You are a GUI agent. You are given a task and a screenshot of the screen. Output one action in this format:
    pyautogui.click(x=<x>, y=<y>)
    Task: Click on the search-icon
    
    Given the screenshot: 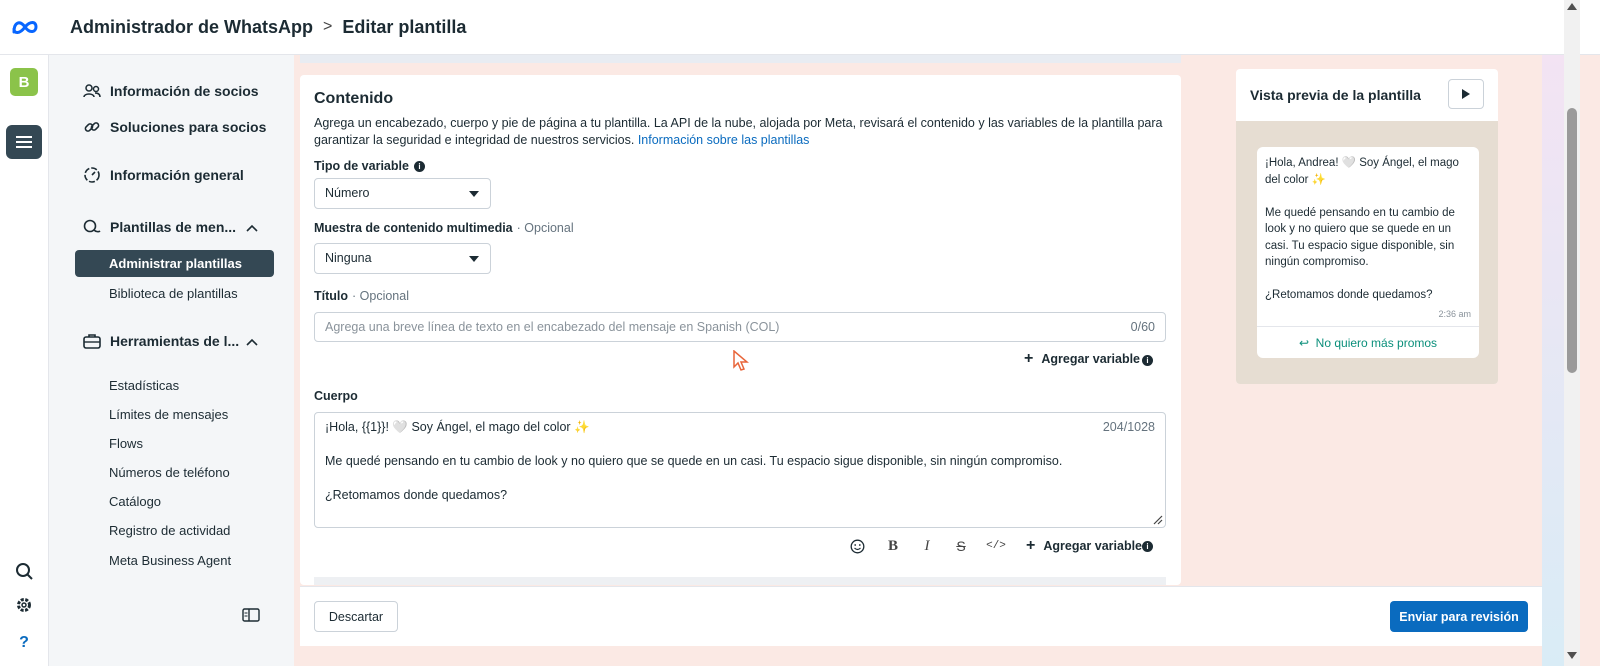 What is the action you would take?
    pyautogui.click(x=24, y=571)
    